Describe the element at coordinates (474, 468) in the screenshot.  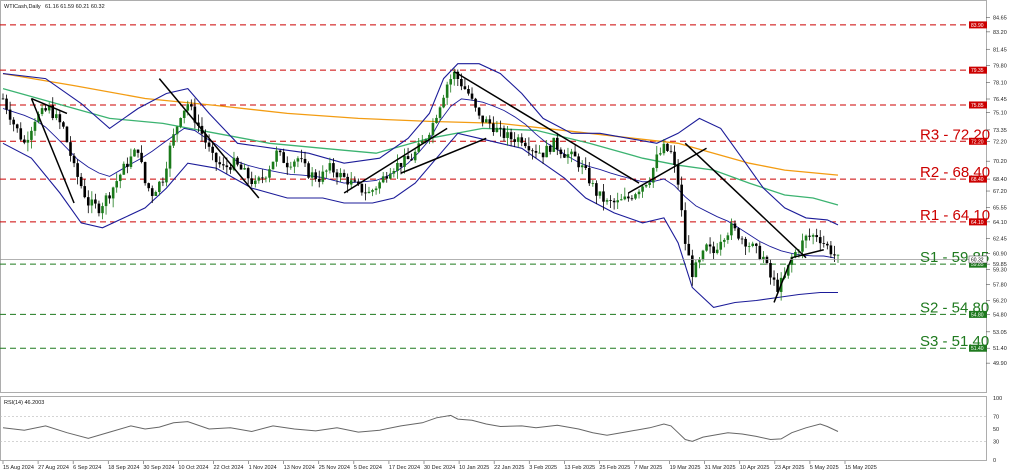
I see `x-tick-label: 10 Jan 2025` at that location.